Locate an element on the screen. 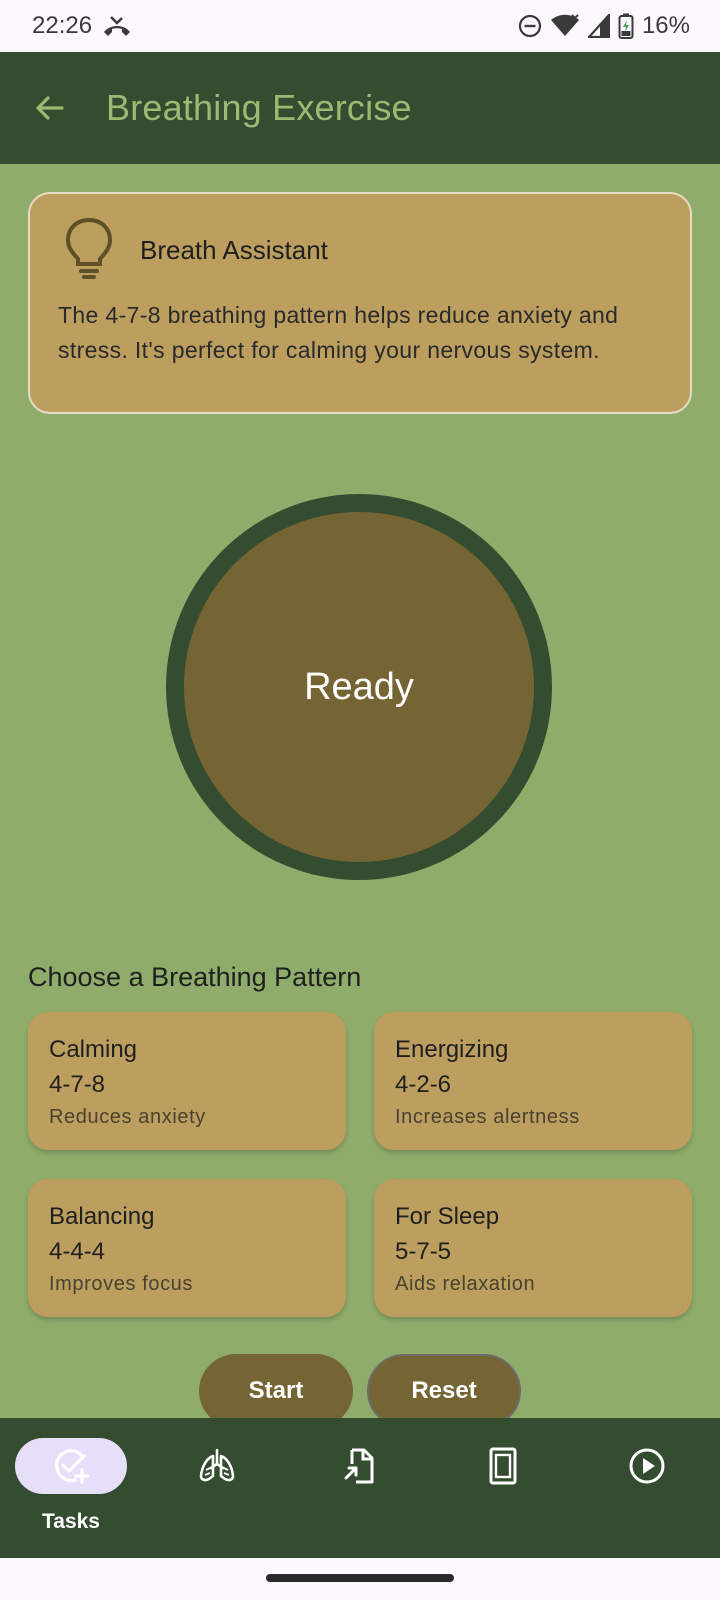 The width and height of the screenshot is (720, 1600). nav-active-indicator is located at coordinates (71, 1466).